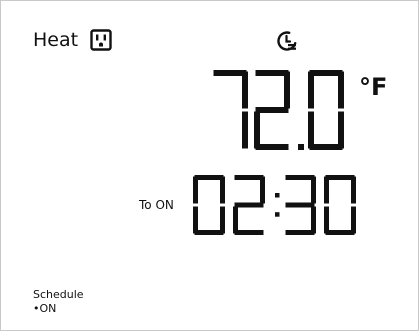  What do you see at coordinates (56, 40) in the screenshot?
I see `mode-label: Heat` at bounding box center [56, 40].